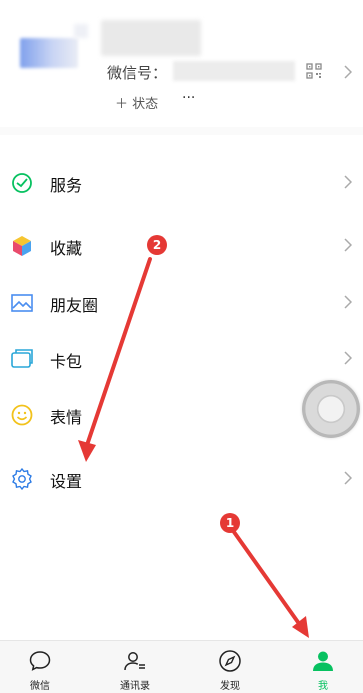  Describe the element at coordinates (66, 417) in the screenshot. I see `menu-item-label: 表情` at that location.